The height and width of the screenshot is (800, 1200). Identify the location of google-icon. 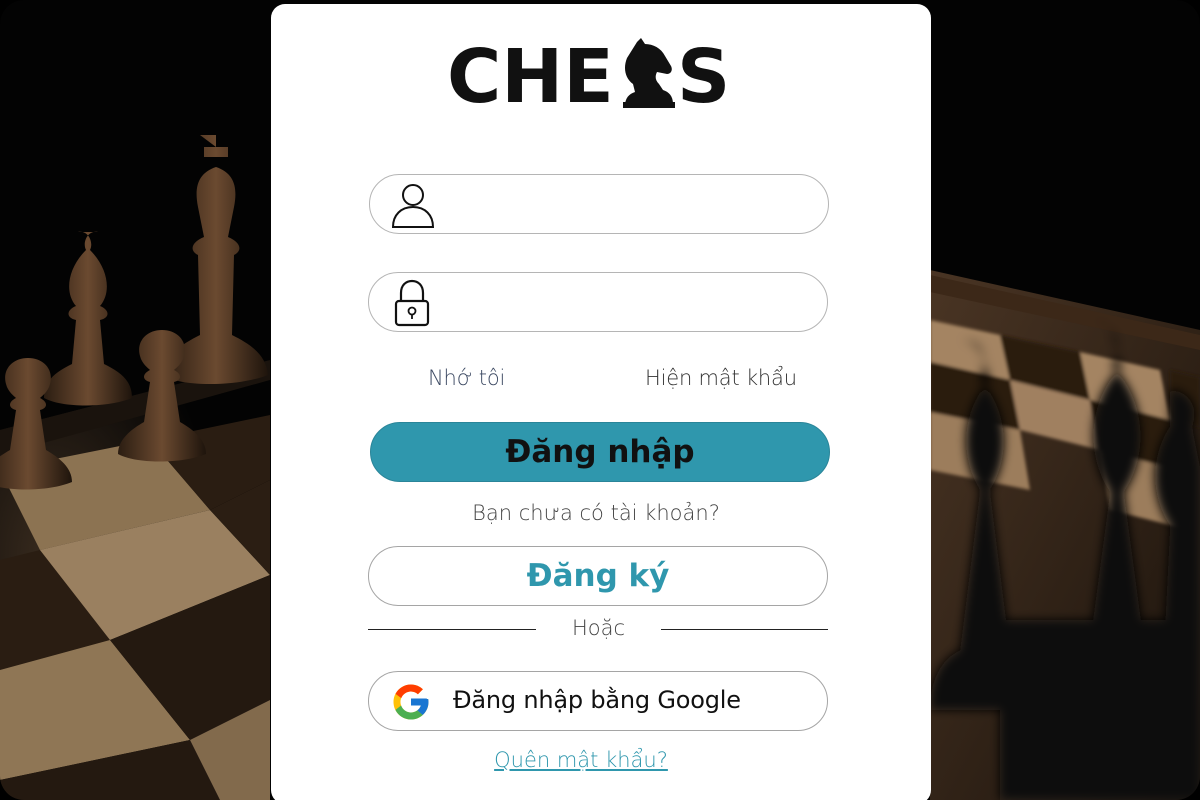
(411, 702).